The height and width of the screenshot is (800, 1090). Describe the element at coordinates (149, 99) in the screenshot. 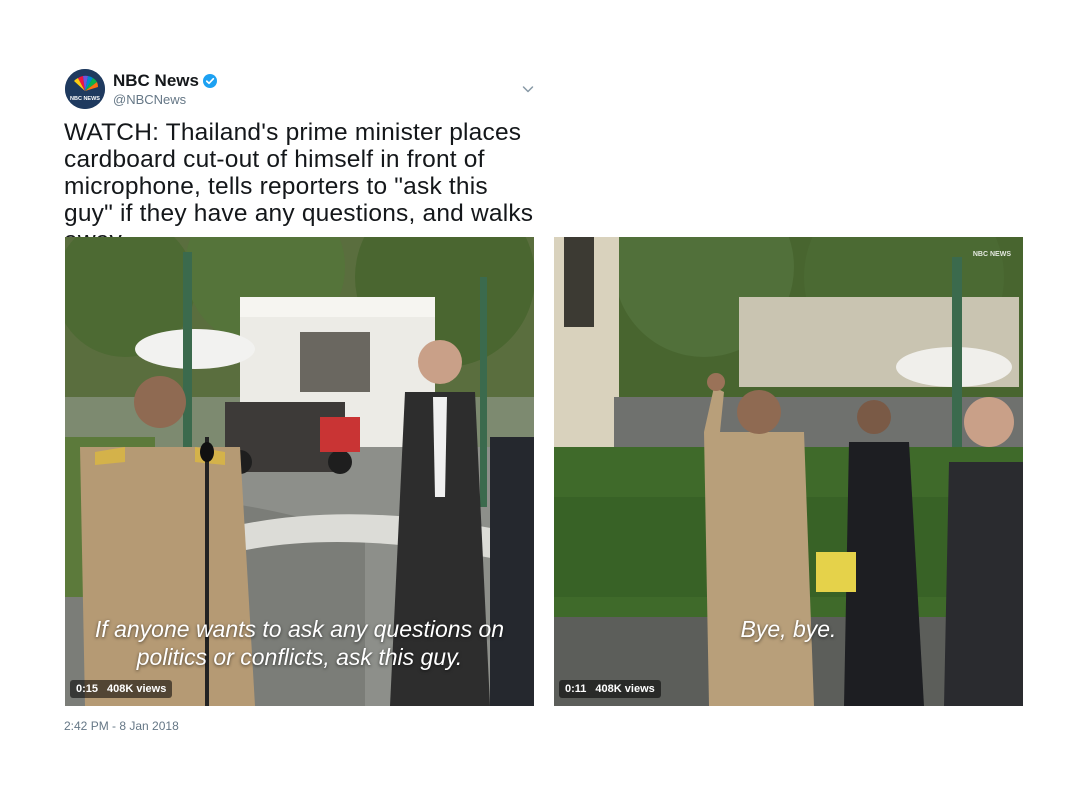

I see `author-handle: @NBCNews` at that location.